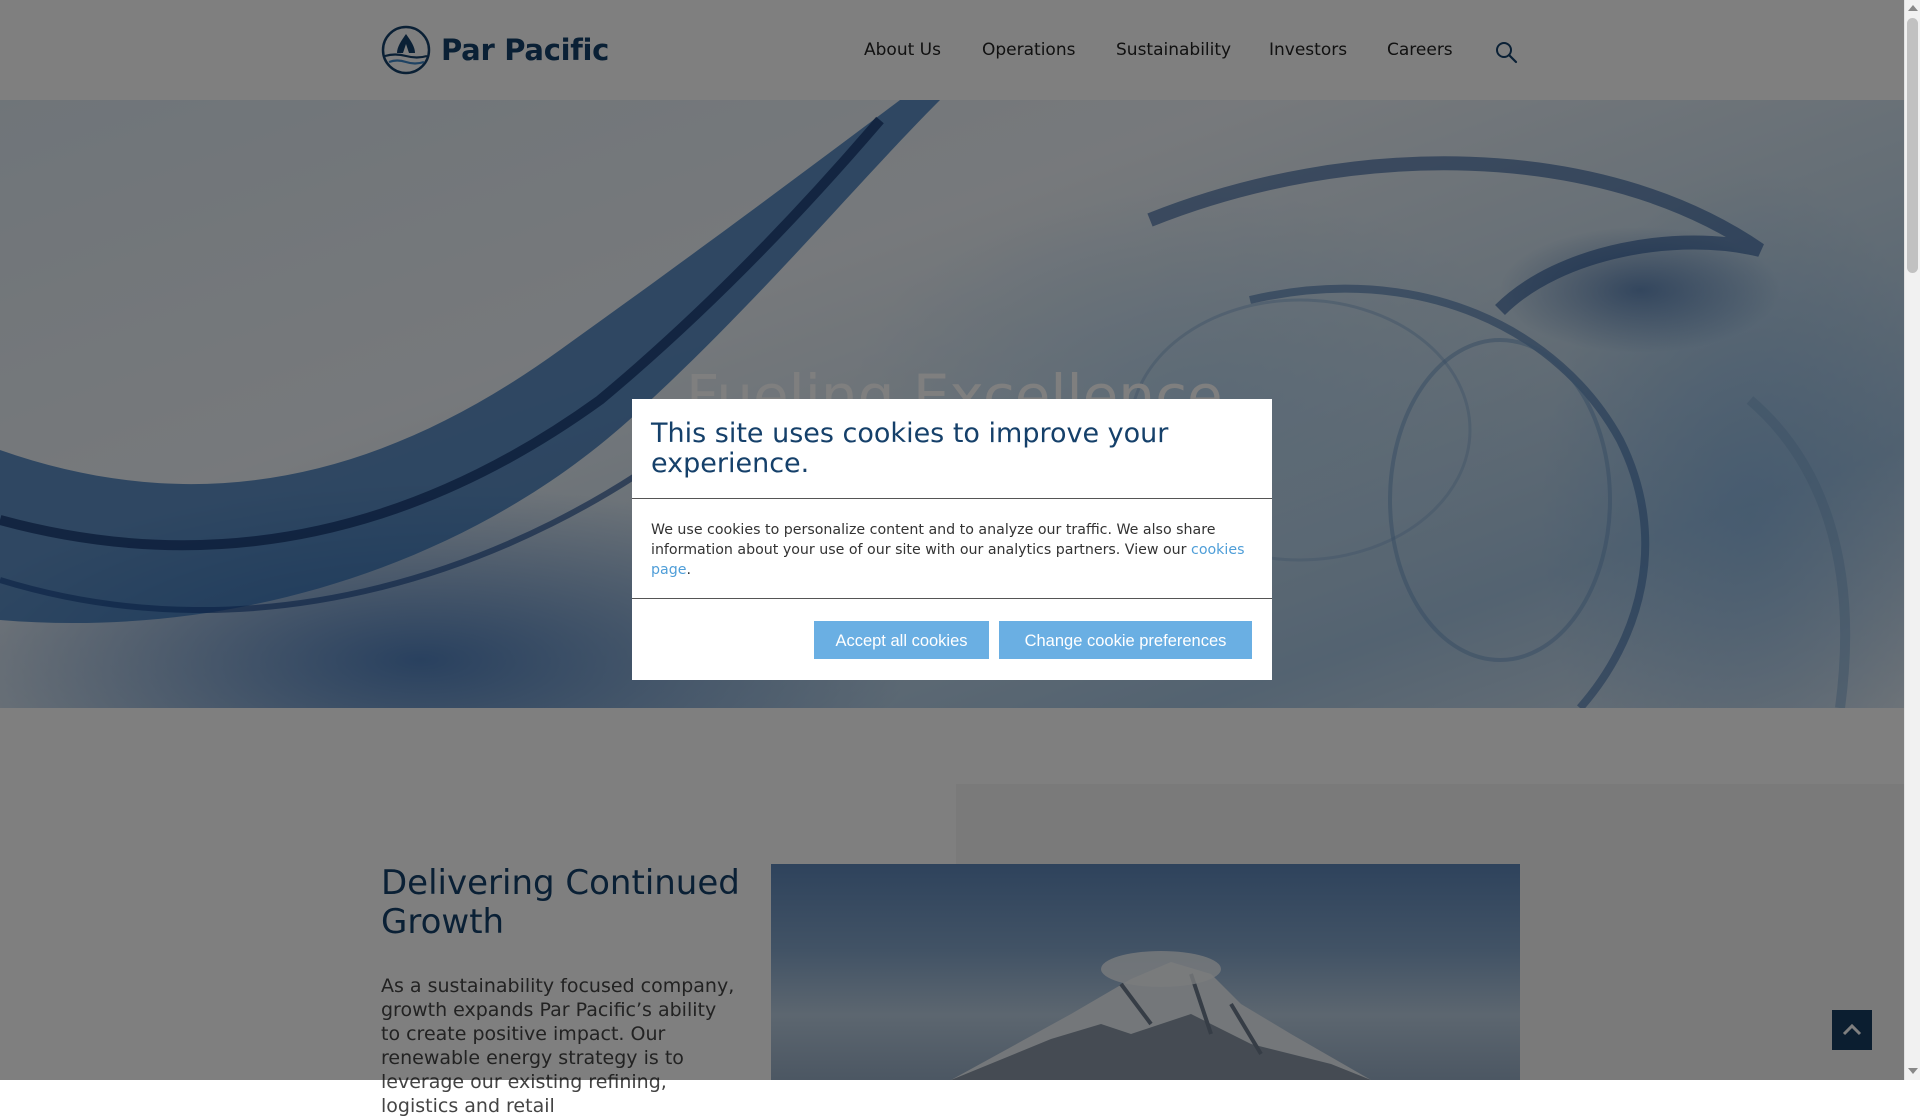 The height and width of the screenshot is (1118, 1920). What do you see at coordinates (1913, 1071) in the screenshot?
I see `scroll-down-arrow-icon` at bounding box center [1913, 1071].